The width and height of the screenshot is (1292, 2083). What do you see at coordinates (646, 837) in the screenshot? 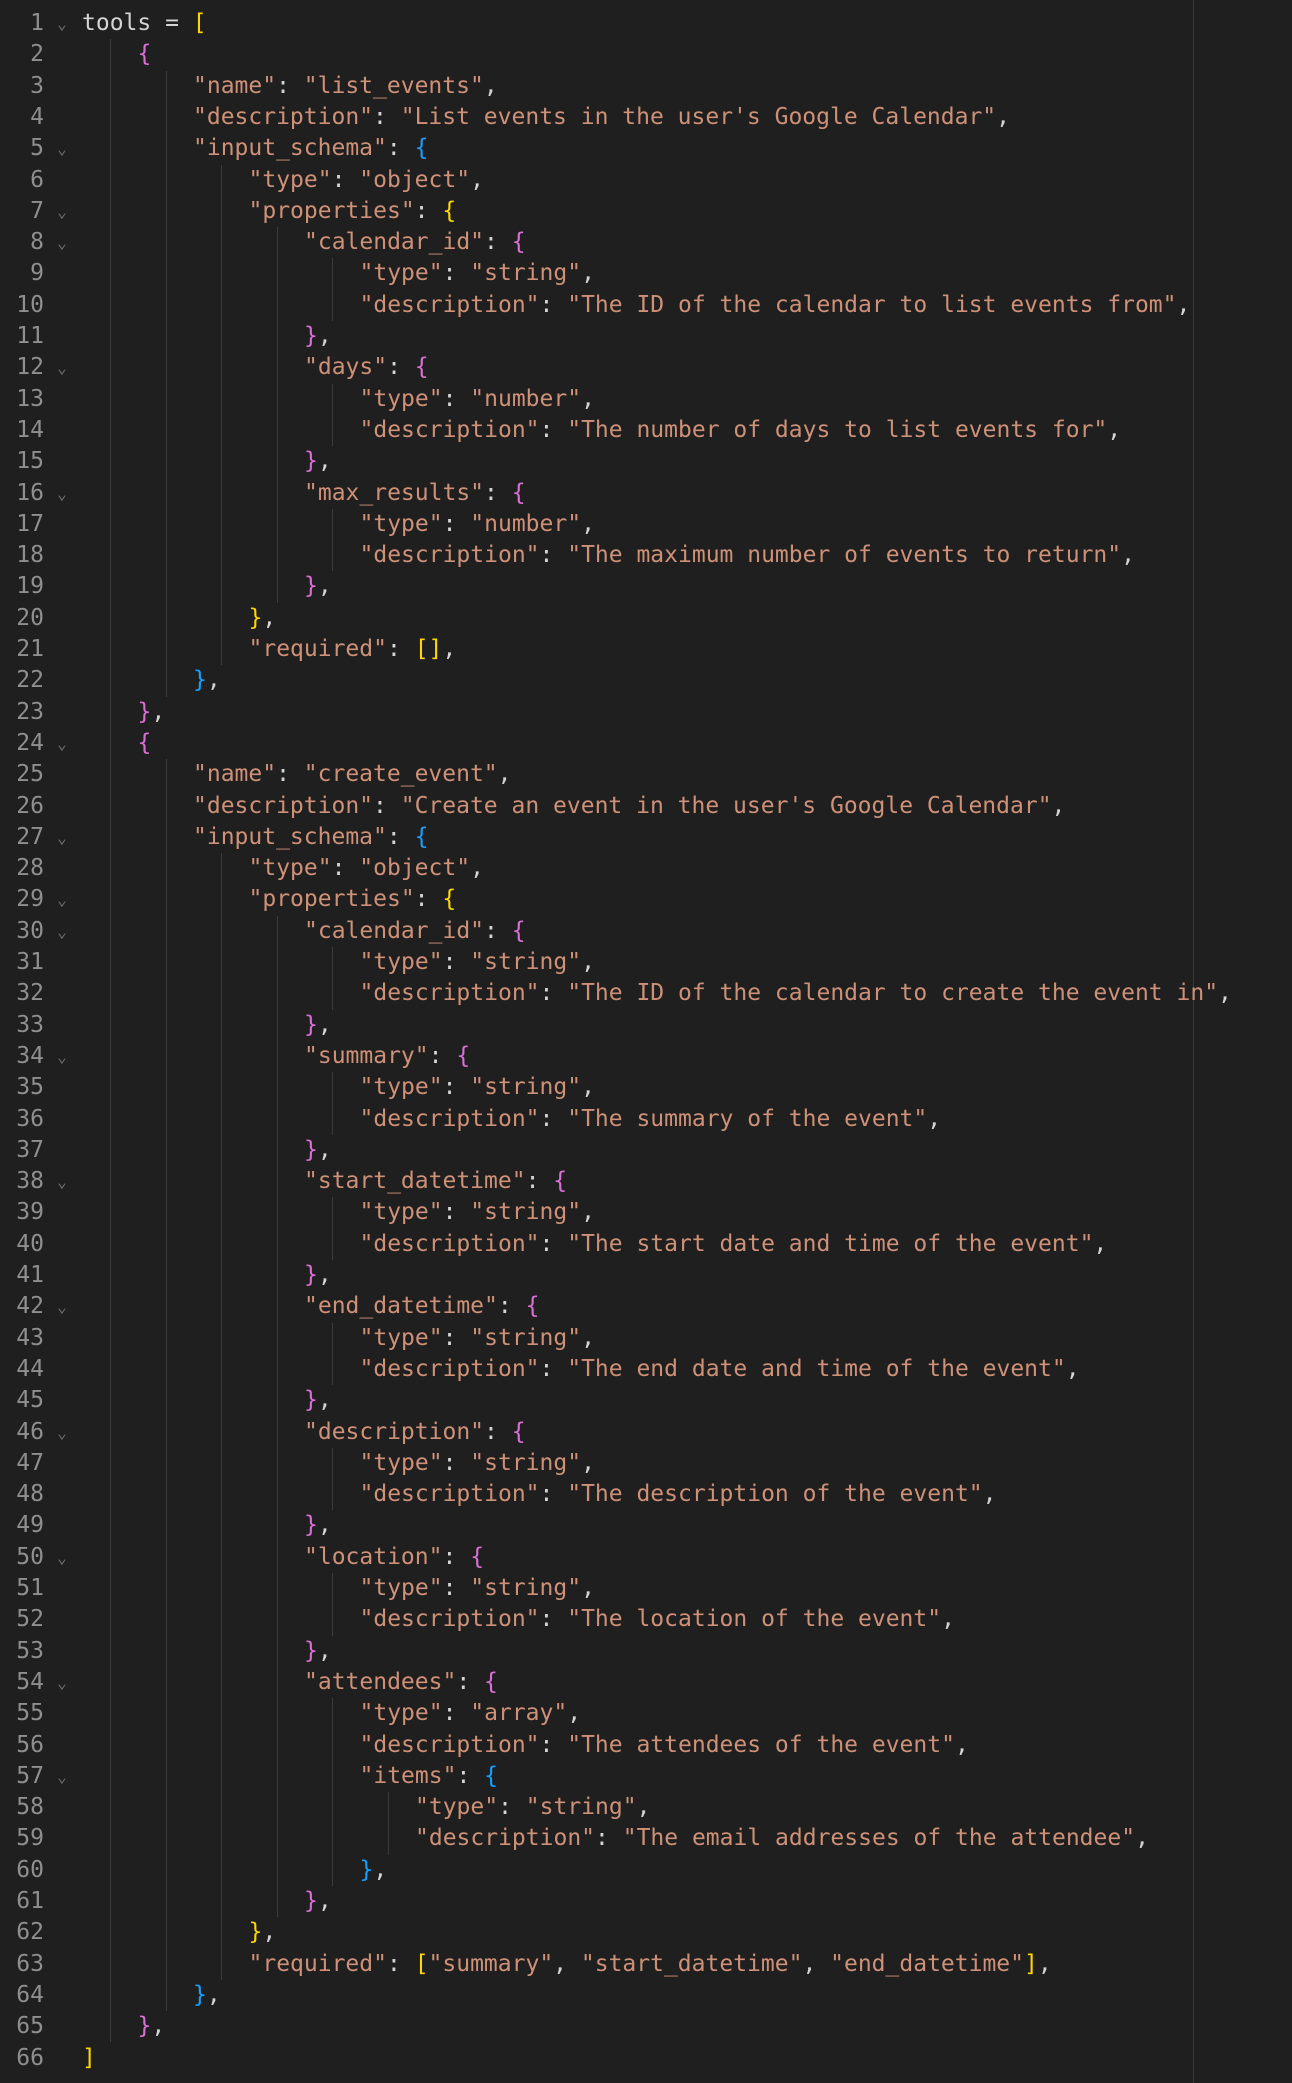
I see `code-line: 27 ⌄ "input_schema": {` at bounding box center [646, 837].